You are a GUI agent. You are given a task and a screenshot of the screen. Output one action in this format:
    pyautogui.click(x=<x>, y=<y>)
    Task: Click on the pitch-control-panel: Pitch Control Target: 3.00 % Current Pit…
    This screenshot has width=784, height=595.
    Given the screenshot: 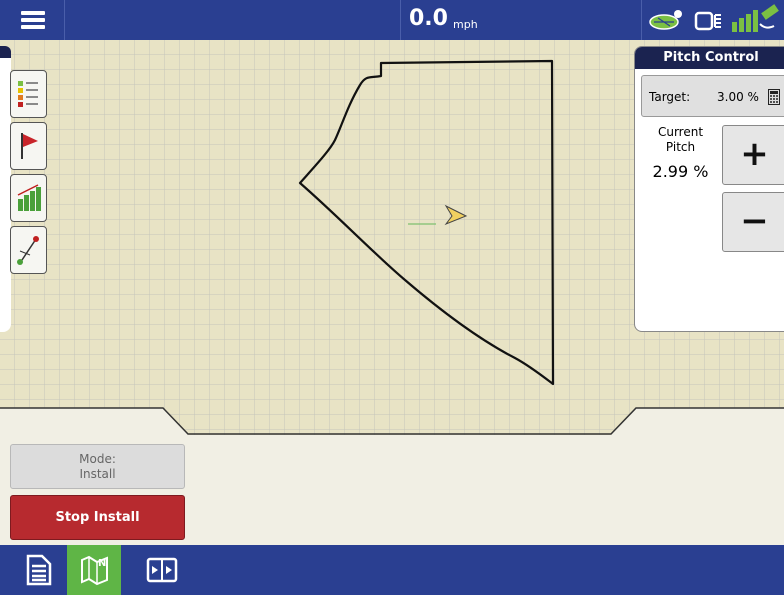 What is the action you would take?
    pyautogui.click(x=709, y=189)
    